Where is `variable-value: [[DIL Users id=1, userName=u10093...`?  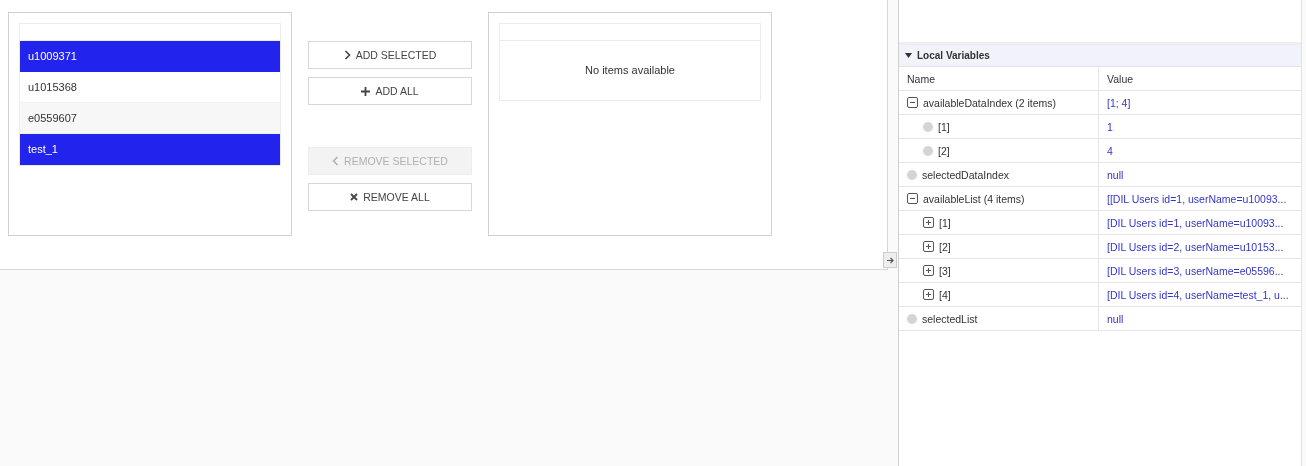 variable-value: [[DIL Users id=1, userName=u10093... is located at coordinates (1197, 198).